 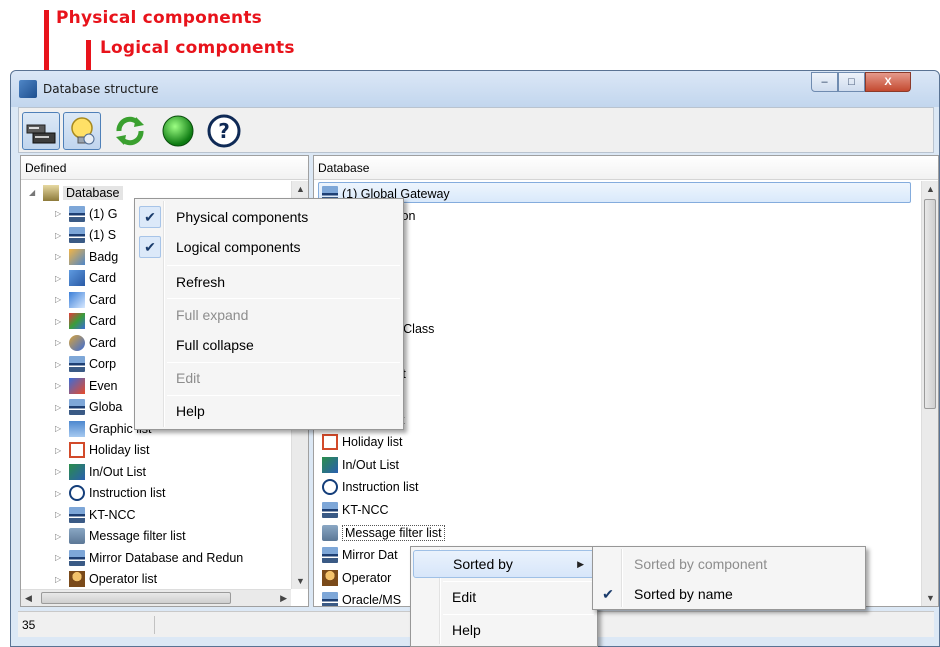 What do you see at coordinates (356, 577) in the screenshot?
I see `list-item: Operator` at bounding box center [356, 577].